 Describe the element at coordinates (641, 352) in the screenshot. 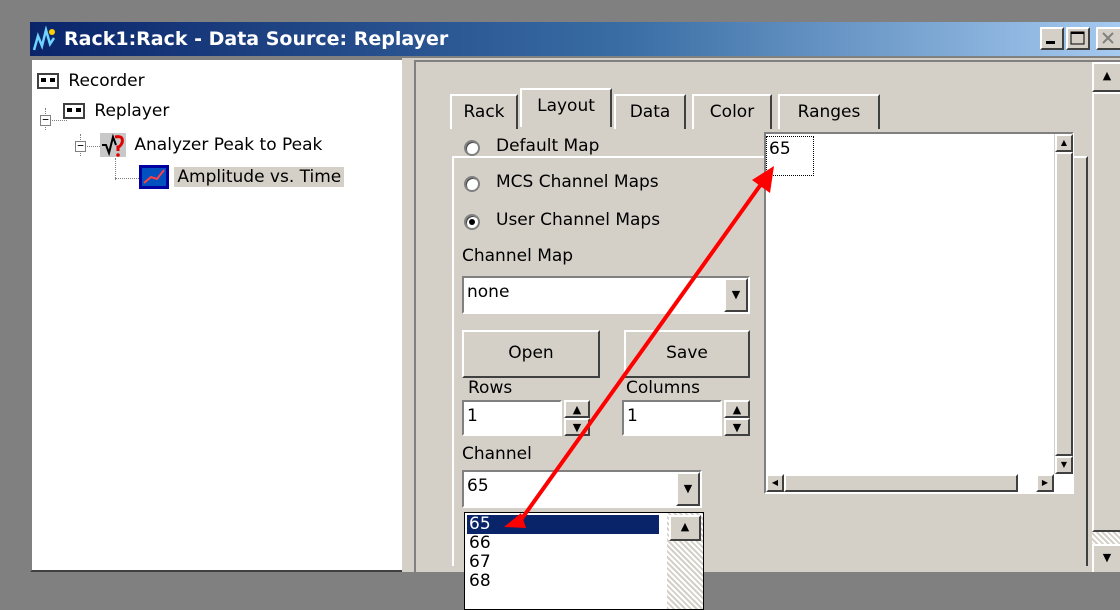

I see `arrow-shaft` at that location.